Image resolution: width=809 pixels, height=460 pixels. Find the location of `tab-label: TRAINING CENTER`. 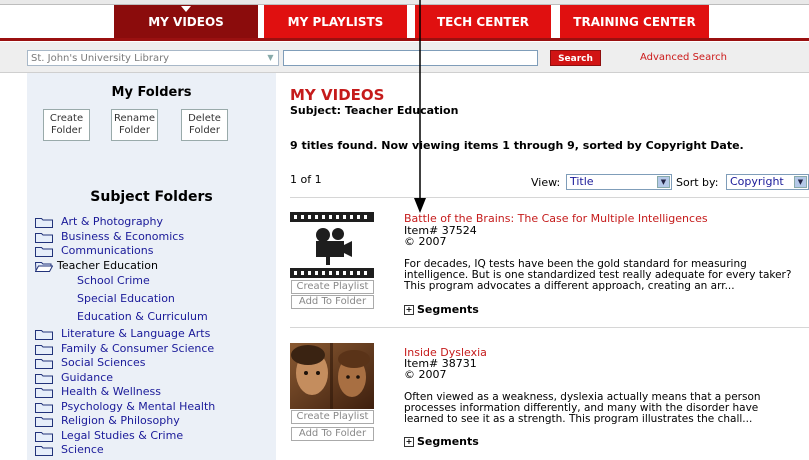

tab-label: TRAINING CENTER is located at coordinates (634, 21).